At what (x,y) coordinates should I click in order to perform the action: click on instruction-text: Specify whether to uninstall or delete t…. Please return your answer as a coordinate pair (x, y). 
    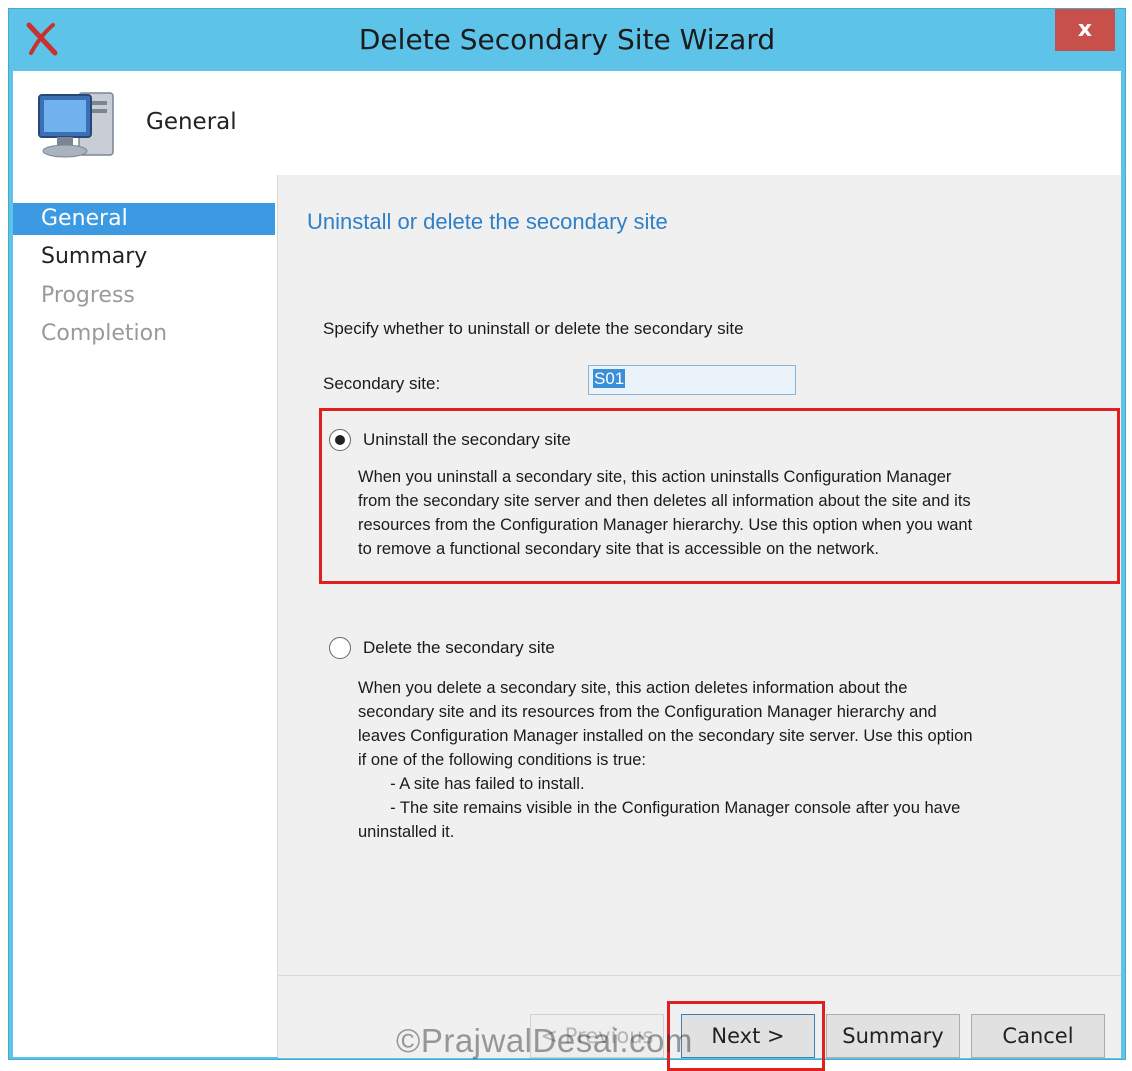
    Looking at the image, I should click on (533, 328).